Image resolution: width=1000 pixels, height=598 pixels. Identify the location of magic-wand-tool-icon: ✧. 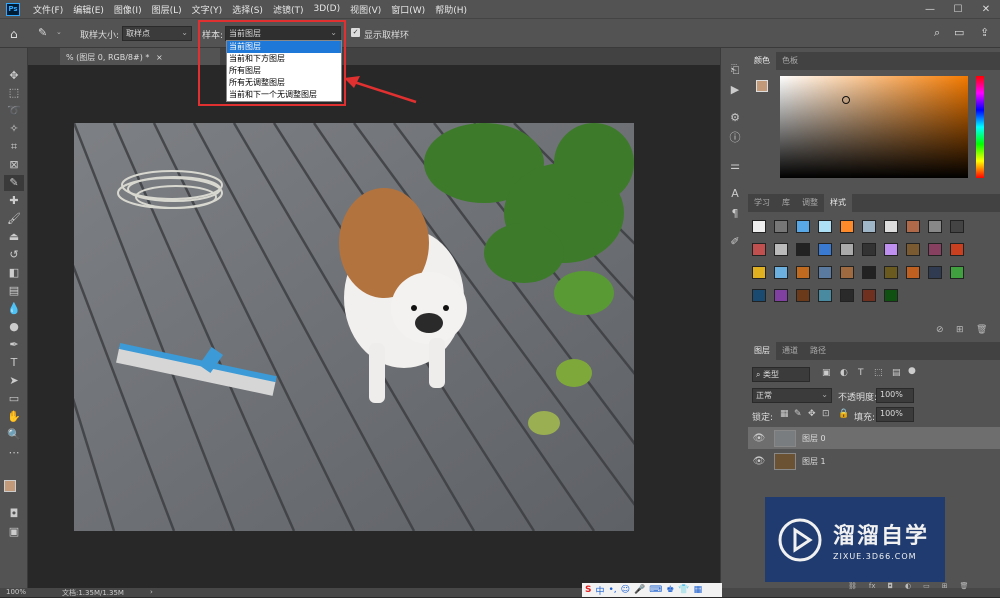
(14, 129).